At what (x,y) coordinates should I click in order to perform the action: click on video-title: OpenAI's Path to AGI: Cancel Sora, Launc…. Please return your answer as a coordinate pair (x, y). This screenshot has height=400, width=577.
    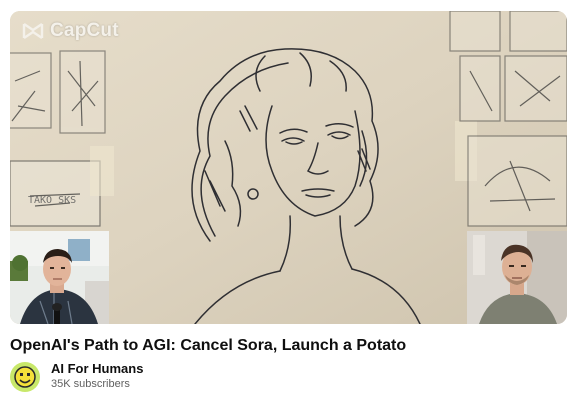
    Looking at the image, I should click on (208, 346).